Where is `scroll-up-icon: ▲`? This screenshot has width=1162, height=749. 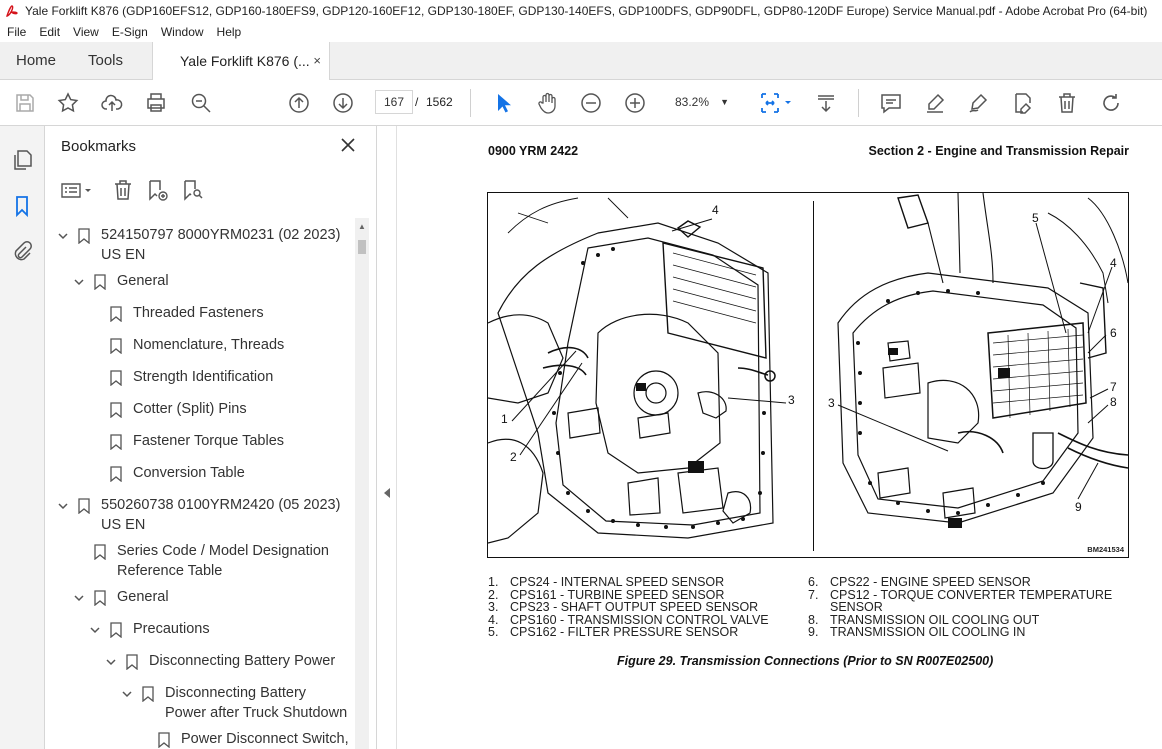 scroll-up-icon: ▲ is located at coordinates (362, 226).